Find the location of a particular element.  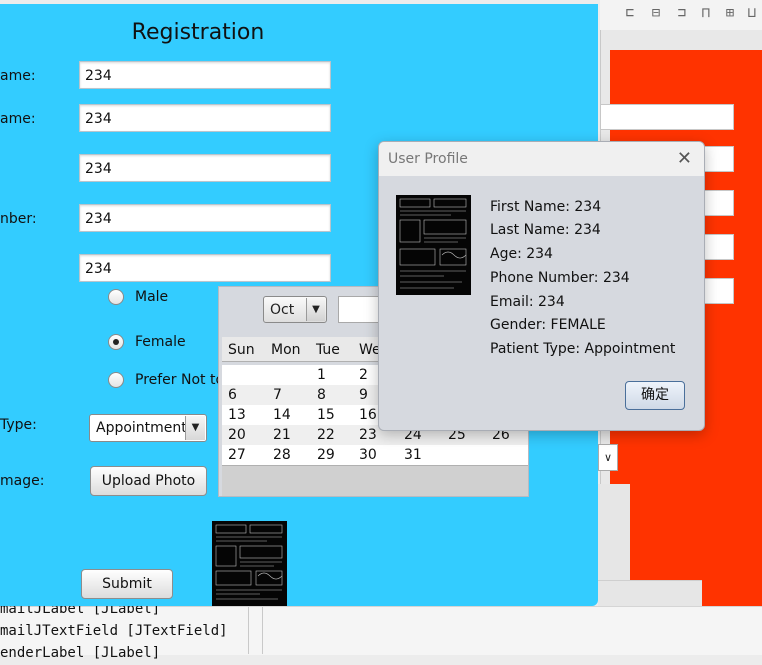

radio-label: Female is located at coordinates (160, 342).